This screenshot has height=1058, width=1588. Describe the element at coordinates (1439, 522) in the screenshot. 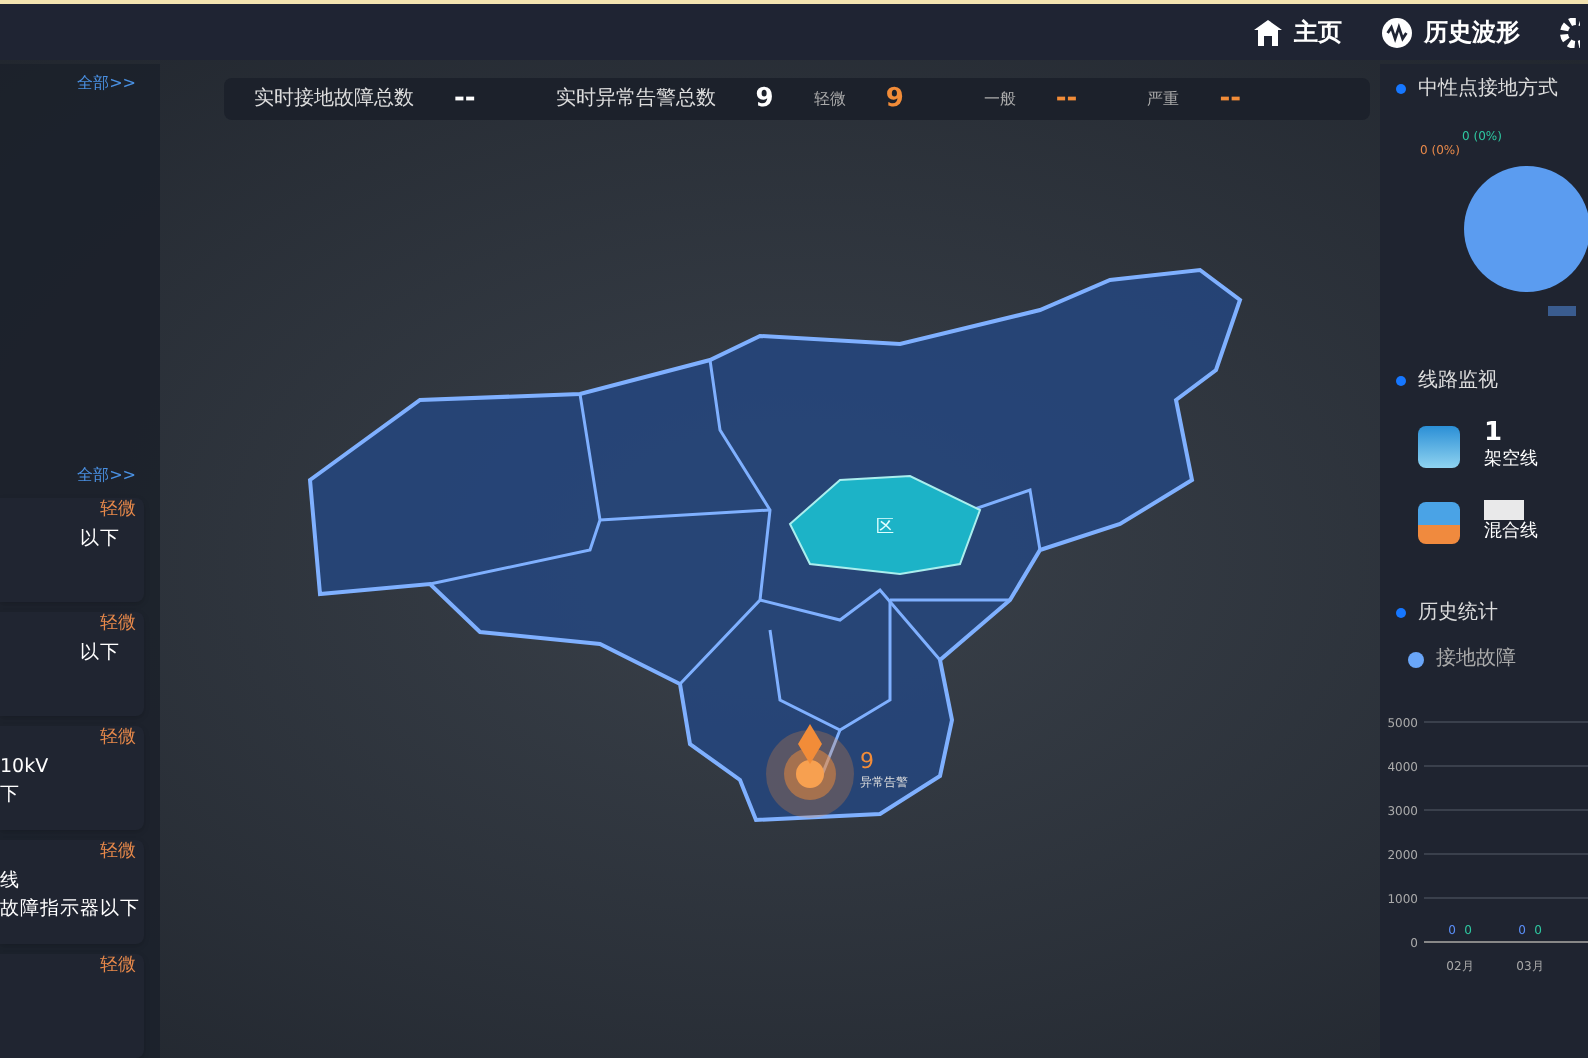

I see `cable-icon` at that location.